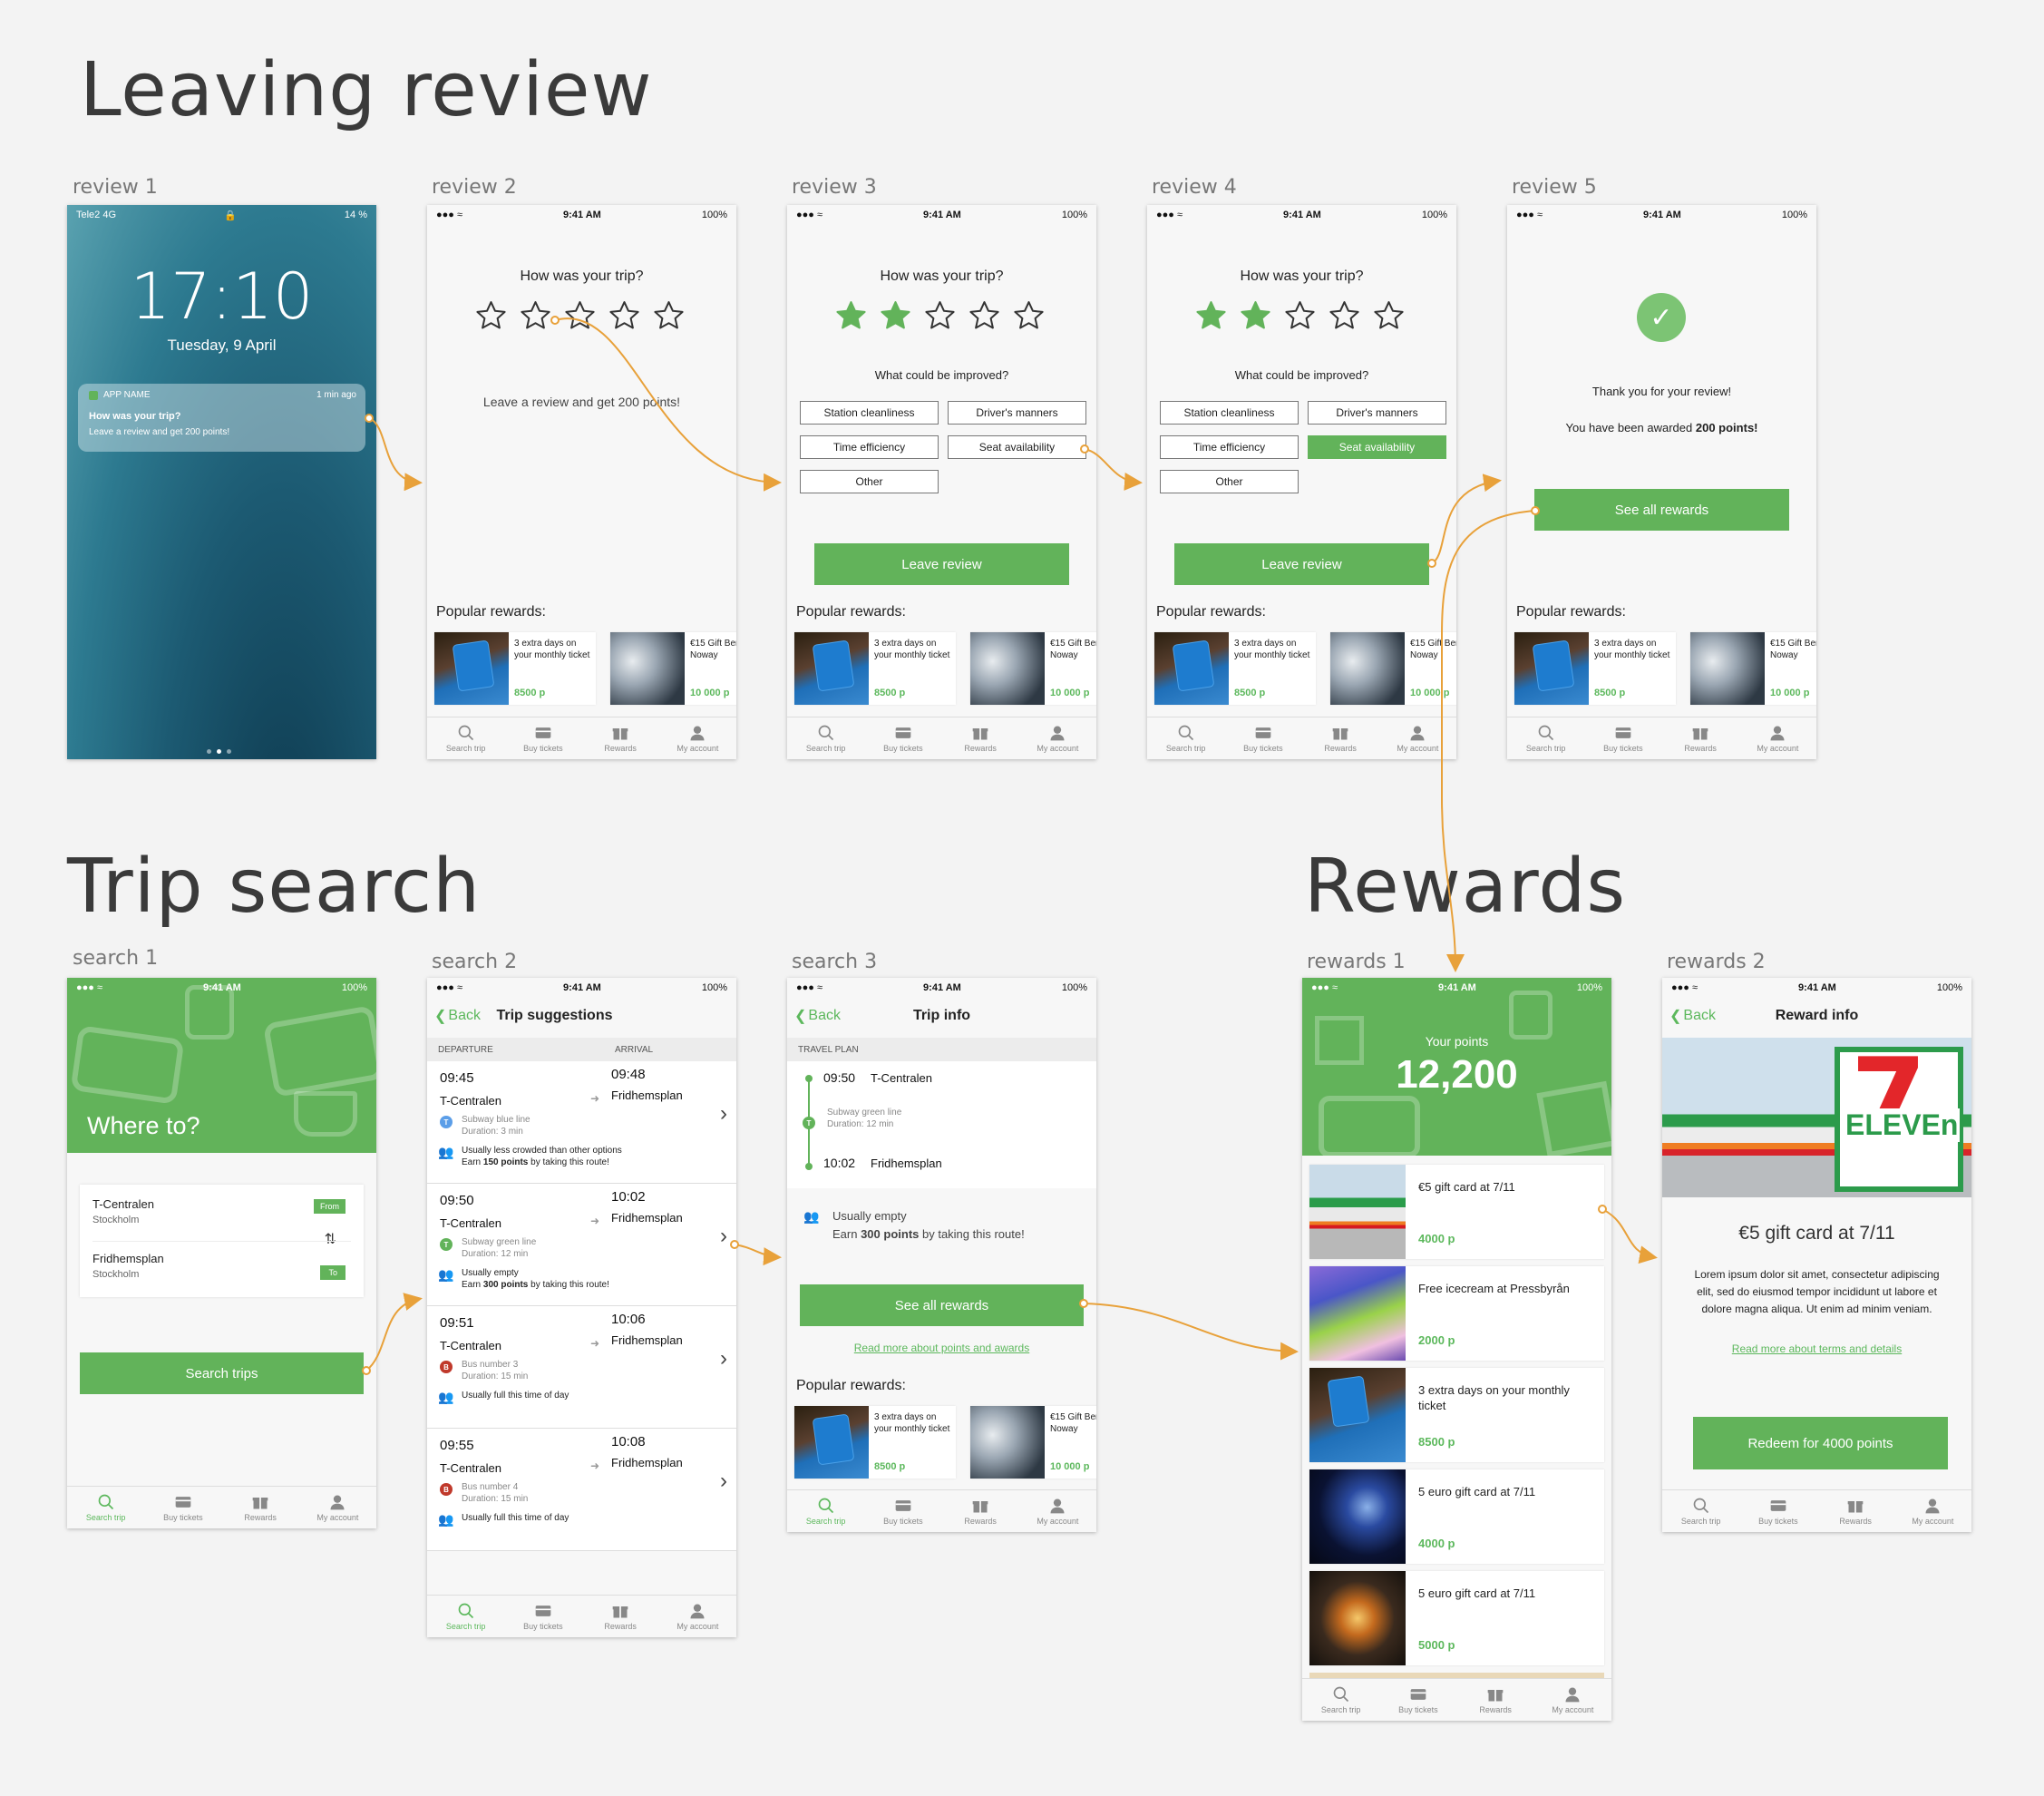 Image resolution: width=2044 pixels, height=1796 pixels. Describe the element at coordinates (758, 1255) in the screenshot. I see `flow-arrow` at that location.